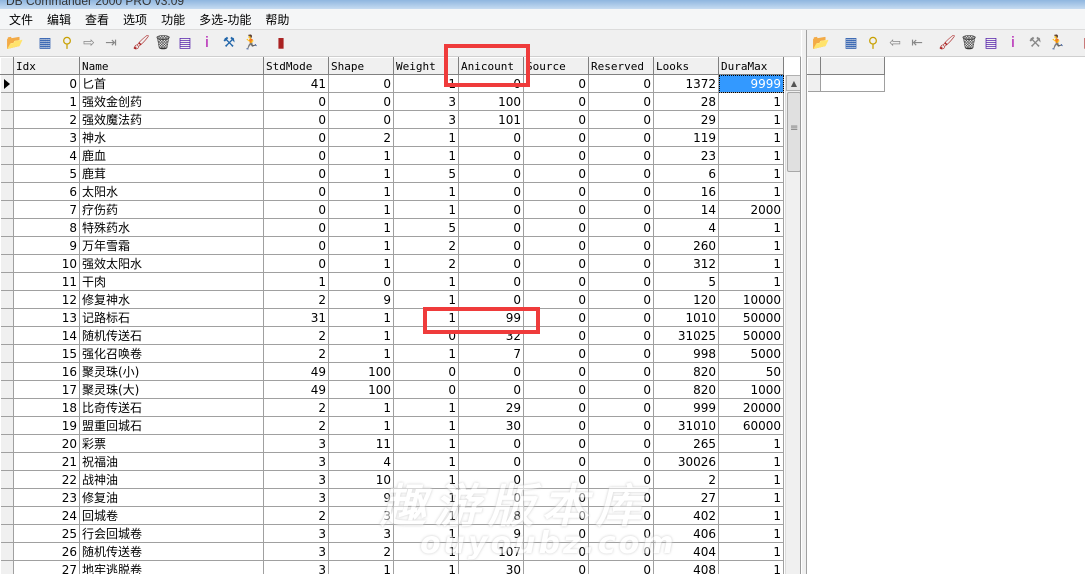  I want to click on paint-brush-icon: 🖌, so click(947, 43).